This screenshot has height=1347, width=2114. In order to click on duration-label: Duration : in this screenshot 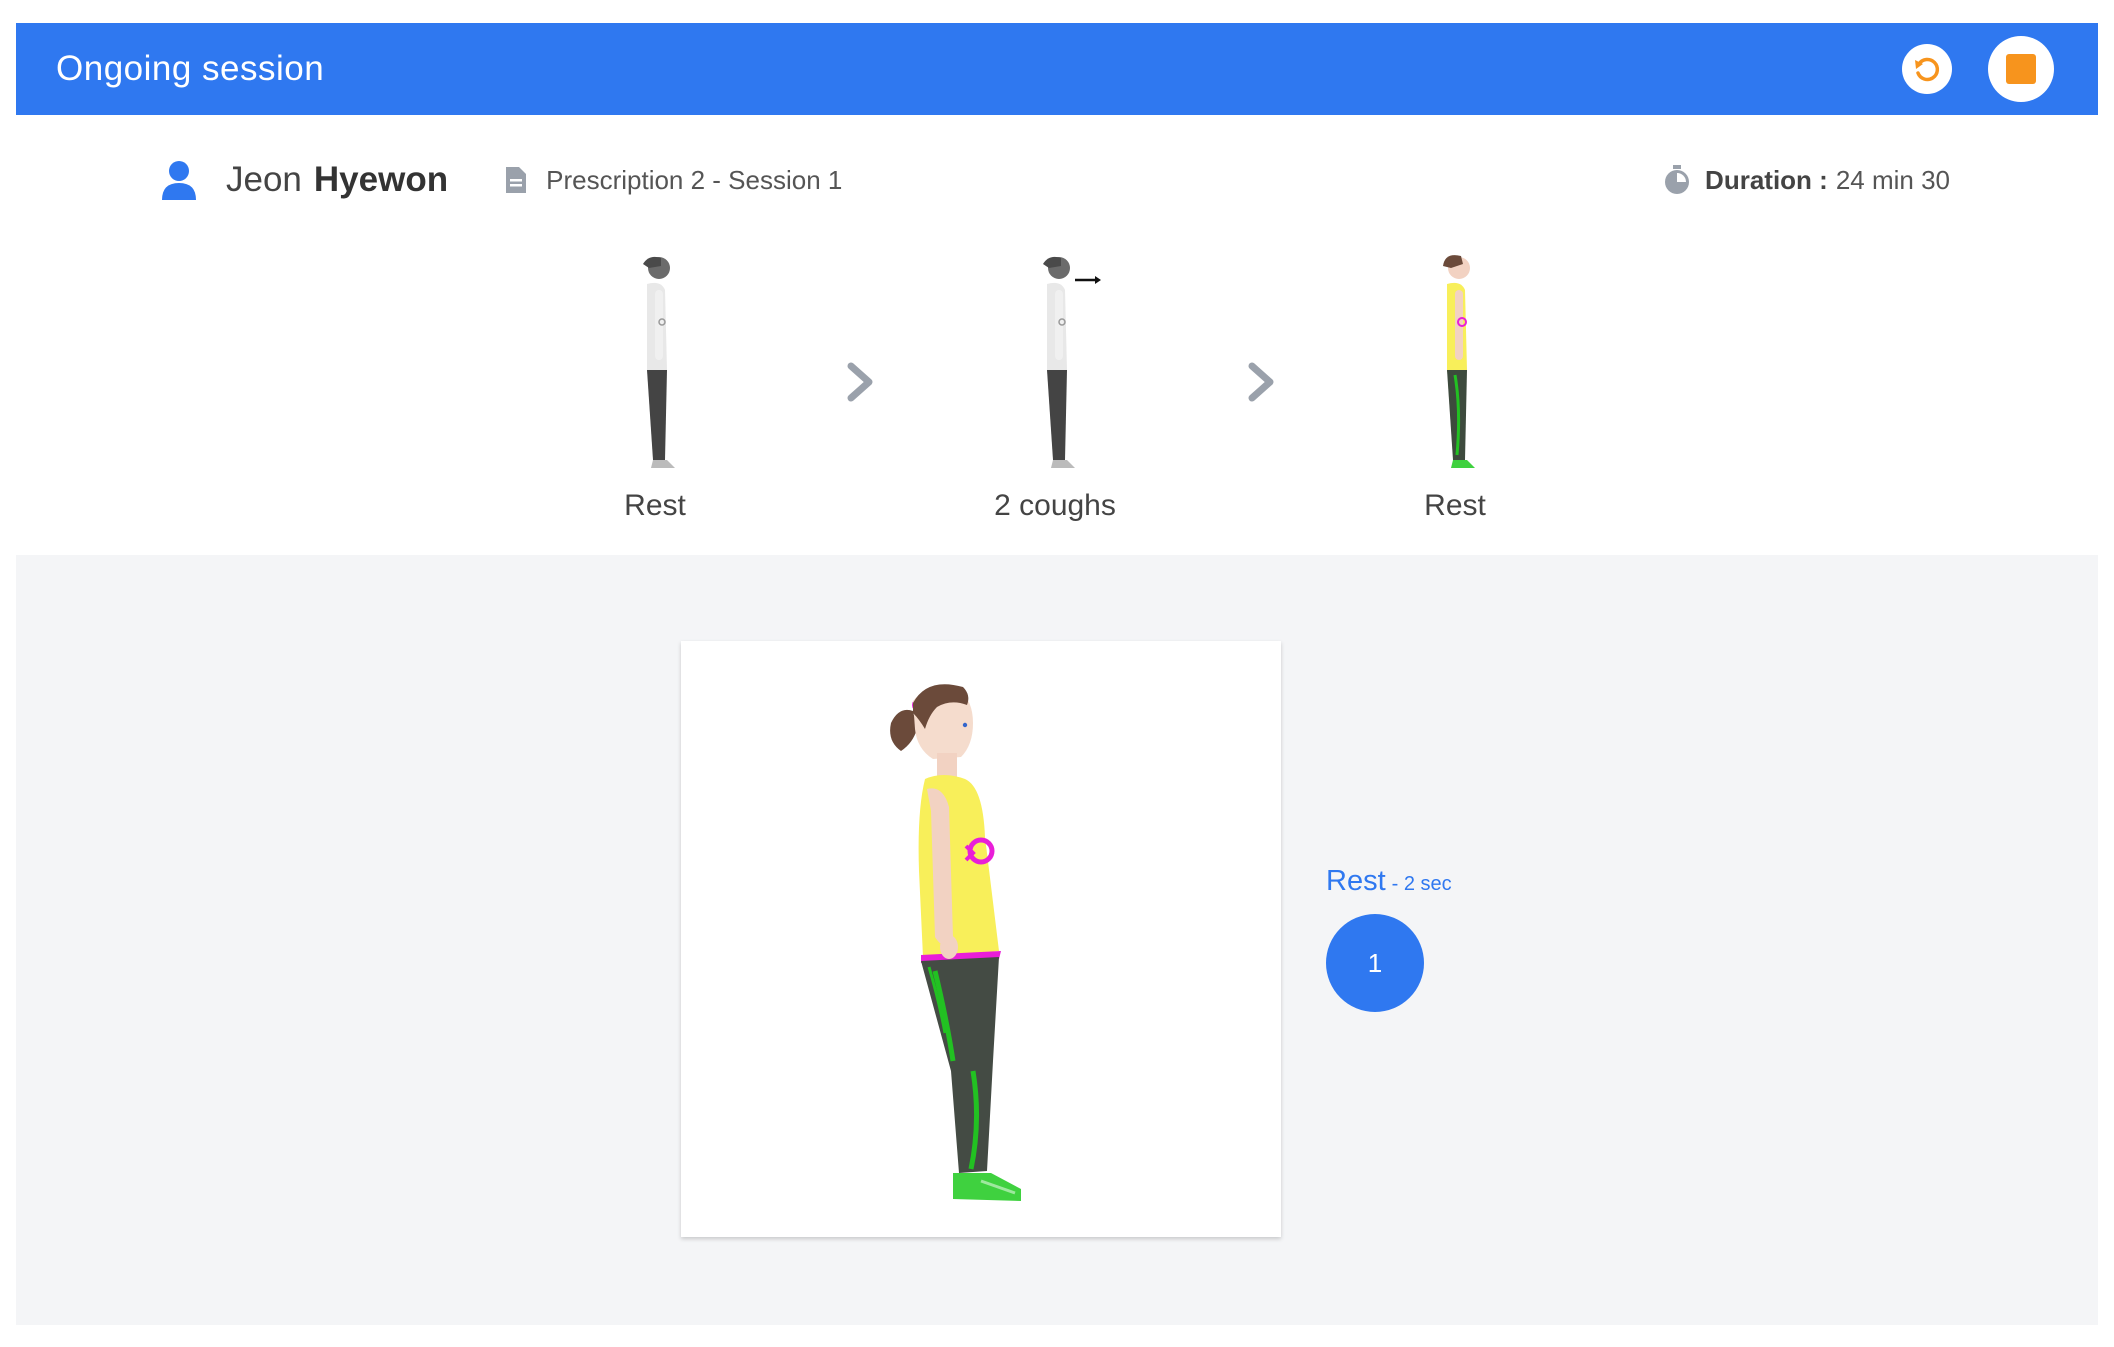, I will do `click(1766, 179)`.